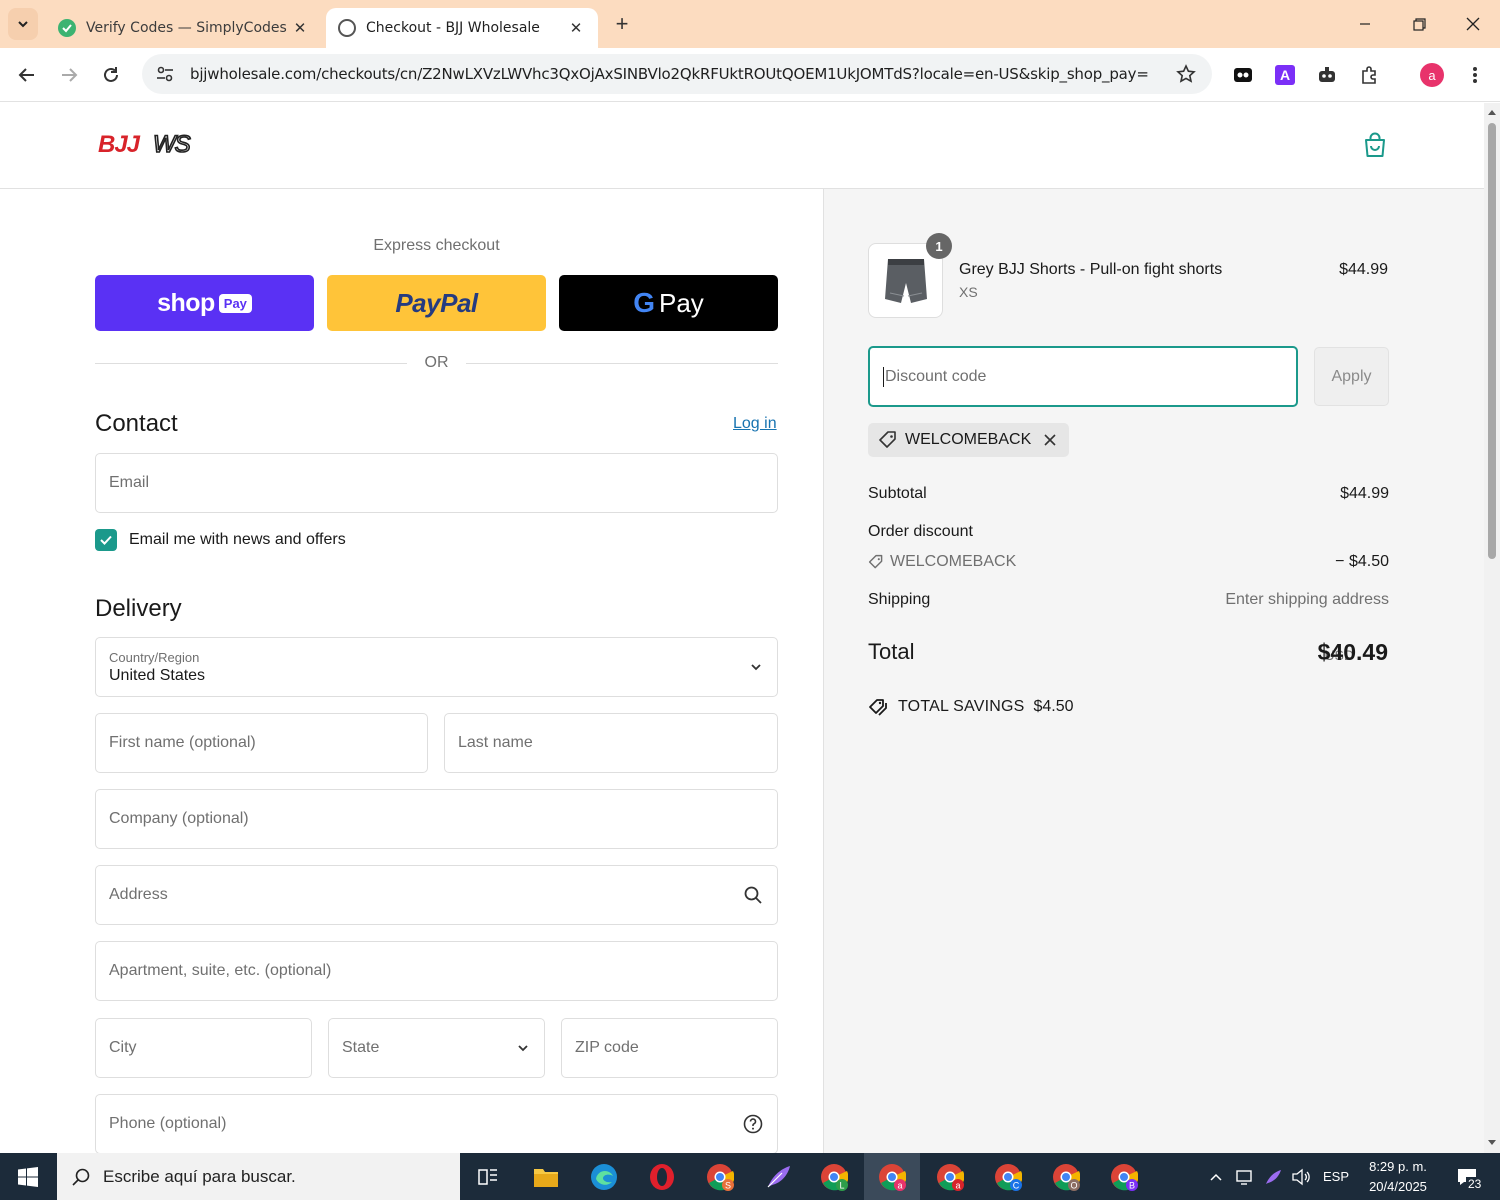  I want to click on reload-button, so click(111, 75).